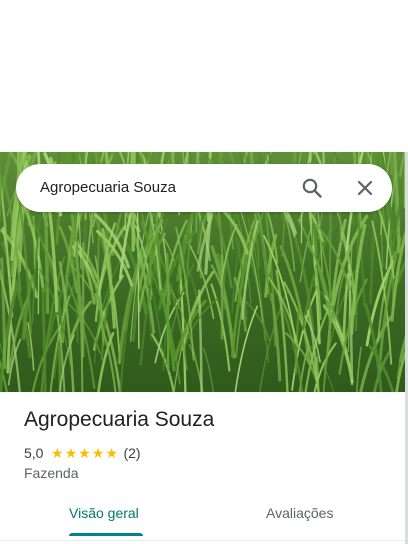 The width and height of the screenshot is (408, 544). I want to click on divider, so click(202, 540).